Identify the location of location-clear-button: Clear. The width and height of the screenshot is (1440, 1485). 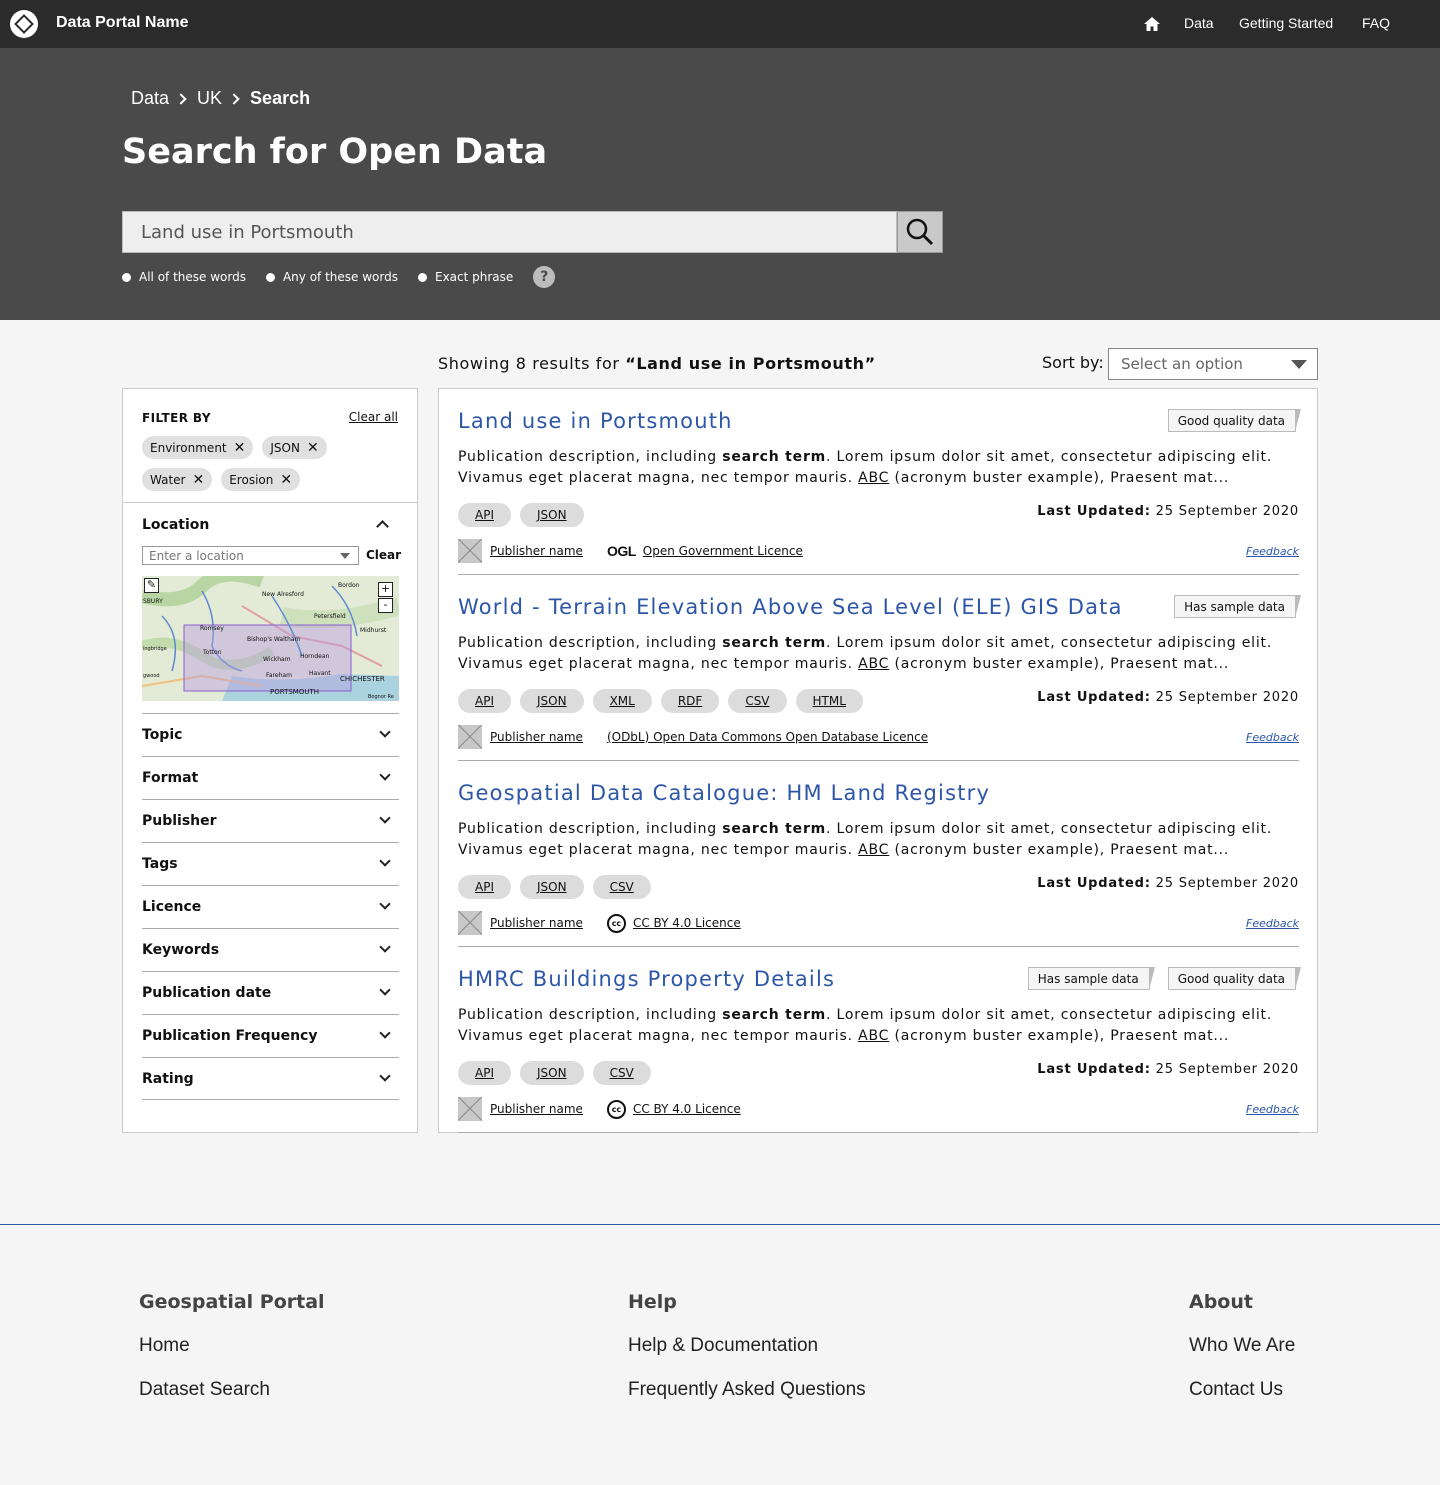
(383, 555).